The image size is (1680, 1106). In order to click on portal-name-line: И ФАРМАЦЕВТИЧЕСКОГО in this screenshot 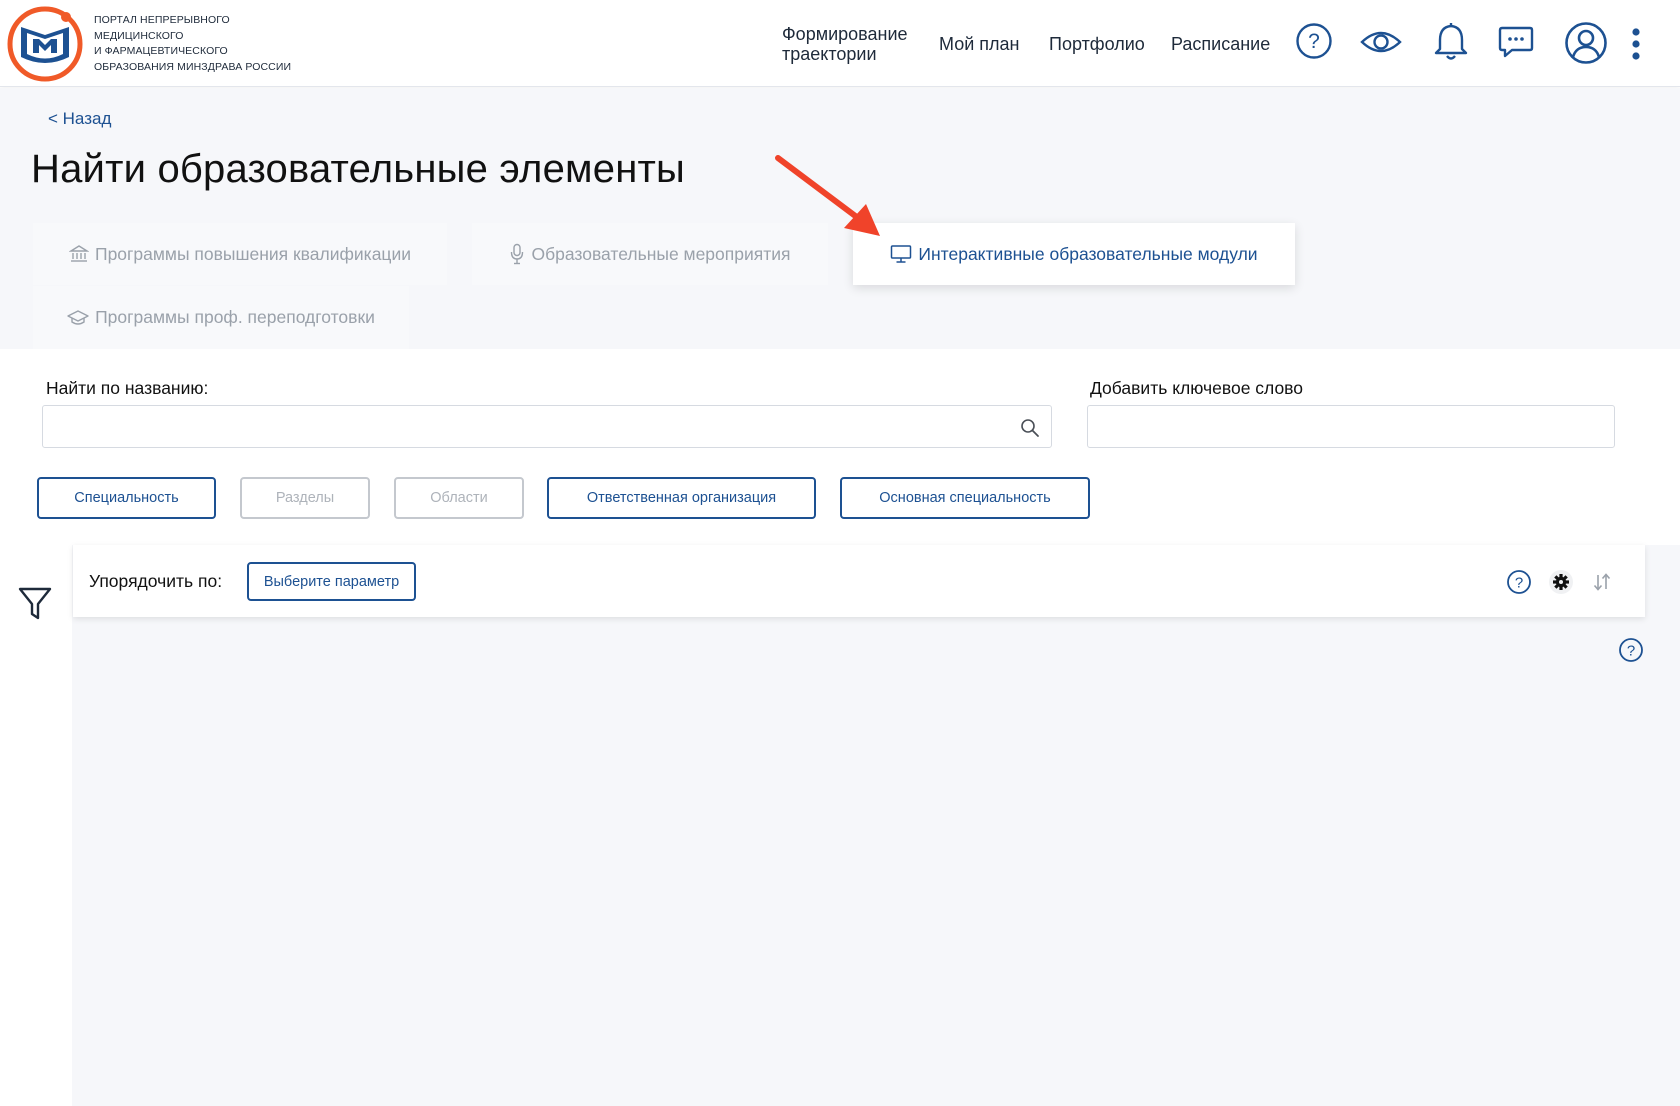, I will do `click(161, 51)`.